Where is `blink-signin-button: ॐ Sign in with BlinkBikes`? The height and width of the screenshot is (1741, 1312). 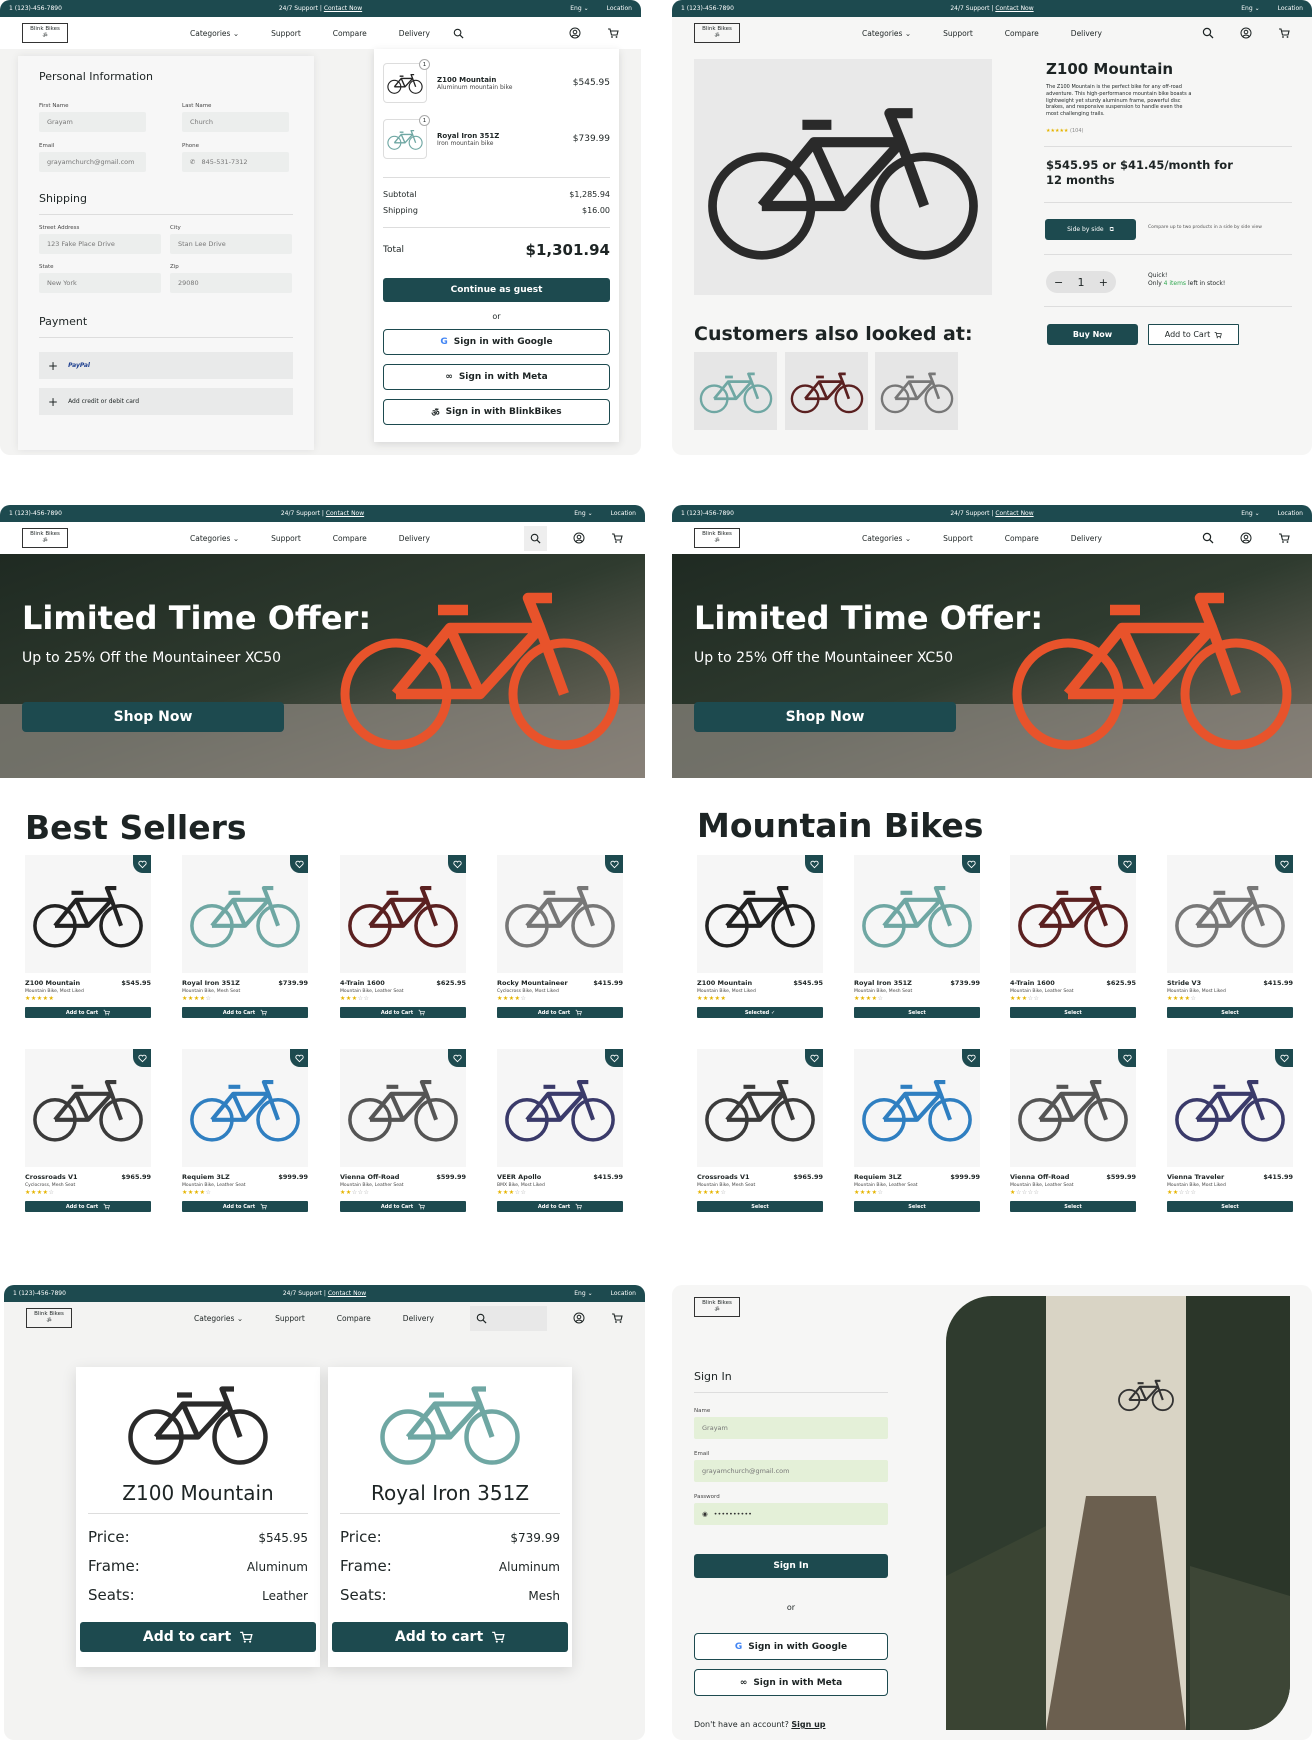 blink-signin-button: ॐ Sign in with BlinkBikes is located at coordinates (496, 412).